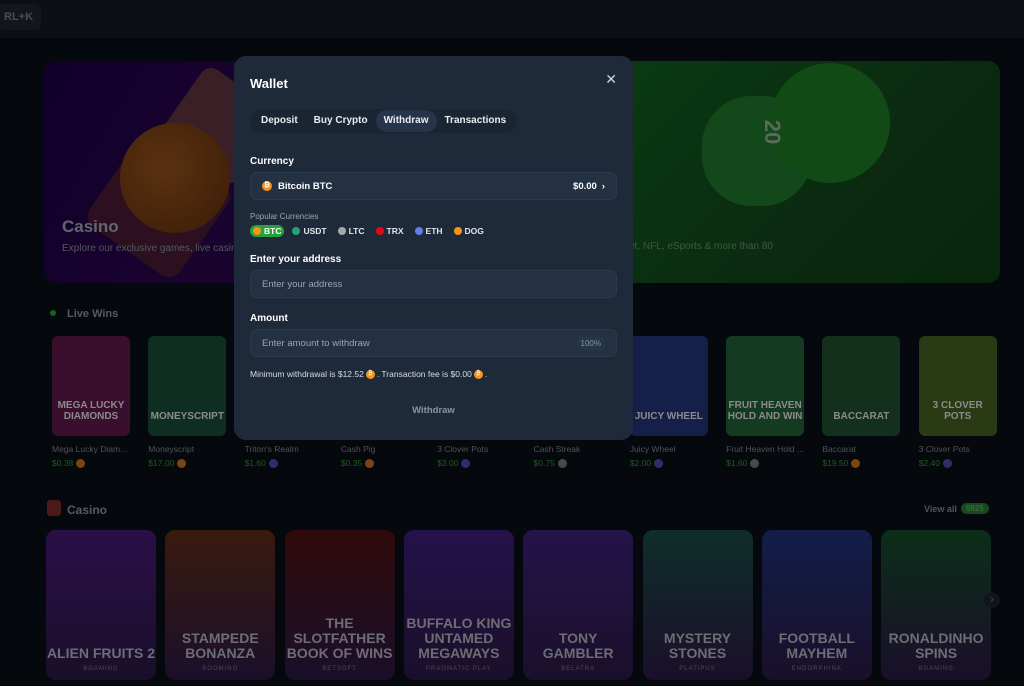 Image resolution: width=1024 pixels, height=686 pixels. I want to click on live-win-item: MONEYSCRIPT Moneyscript $17.00, so click(187, 402).